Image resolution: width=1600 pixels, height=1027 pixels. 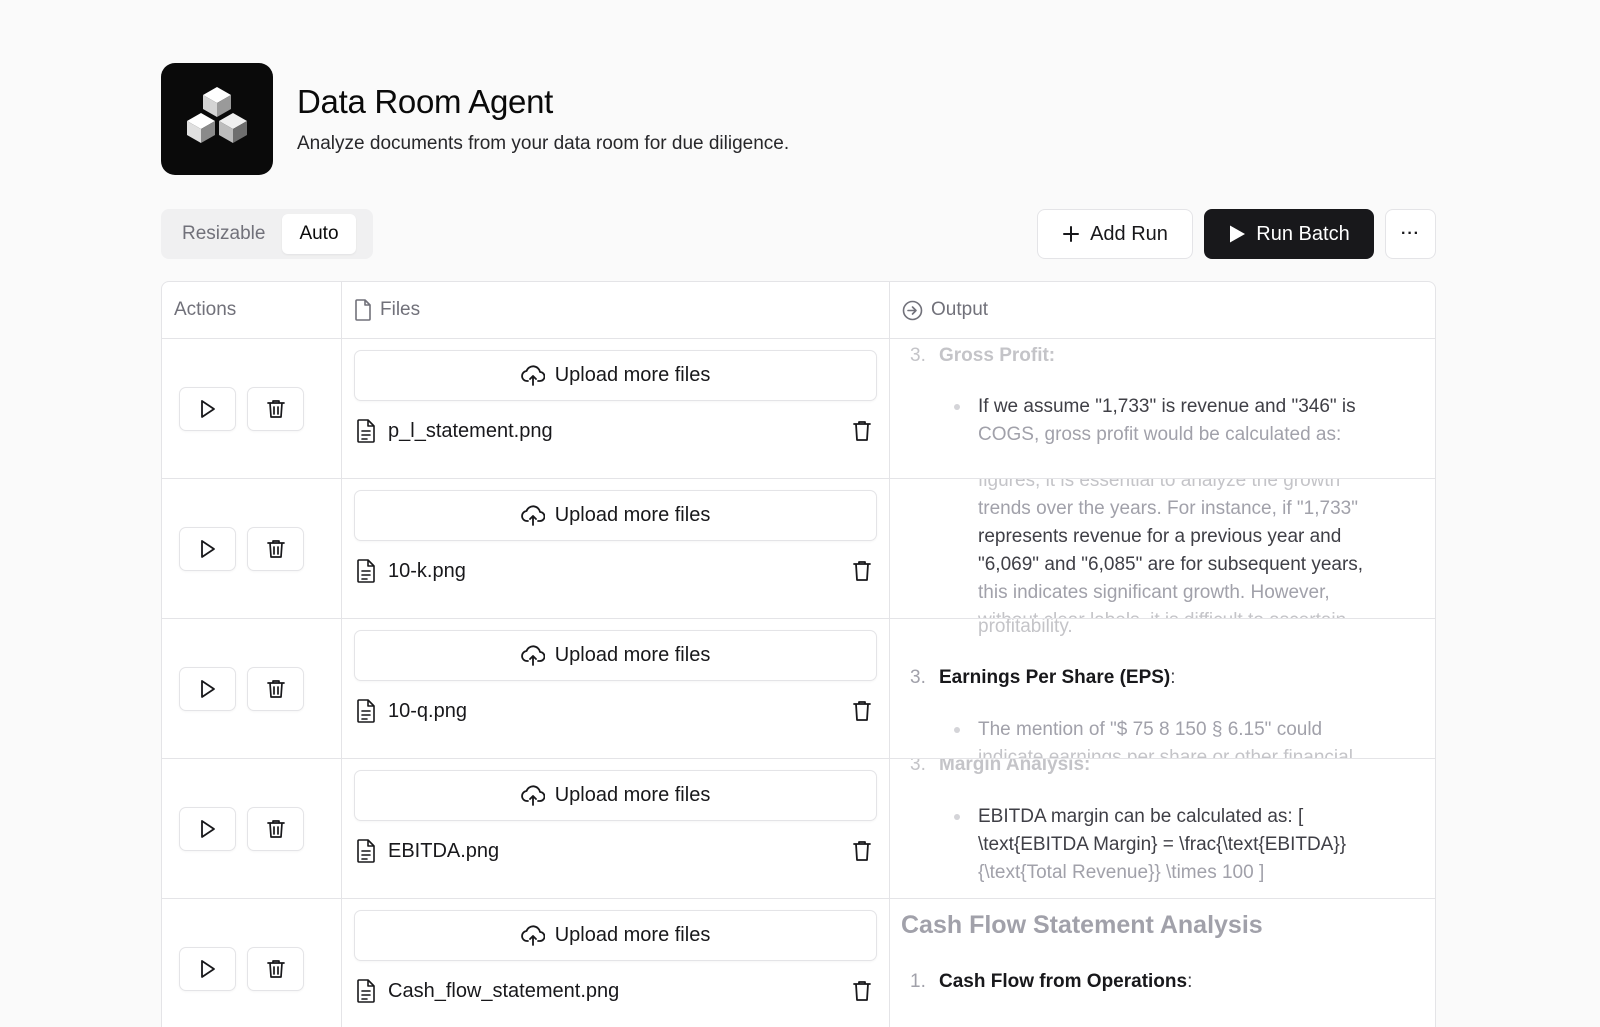 What do you see at coordinates (504, 990) in the screenshot?
I see `file-name: Cash_flow_statement.png` at bounding box center [504, 990].